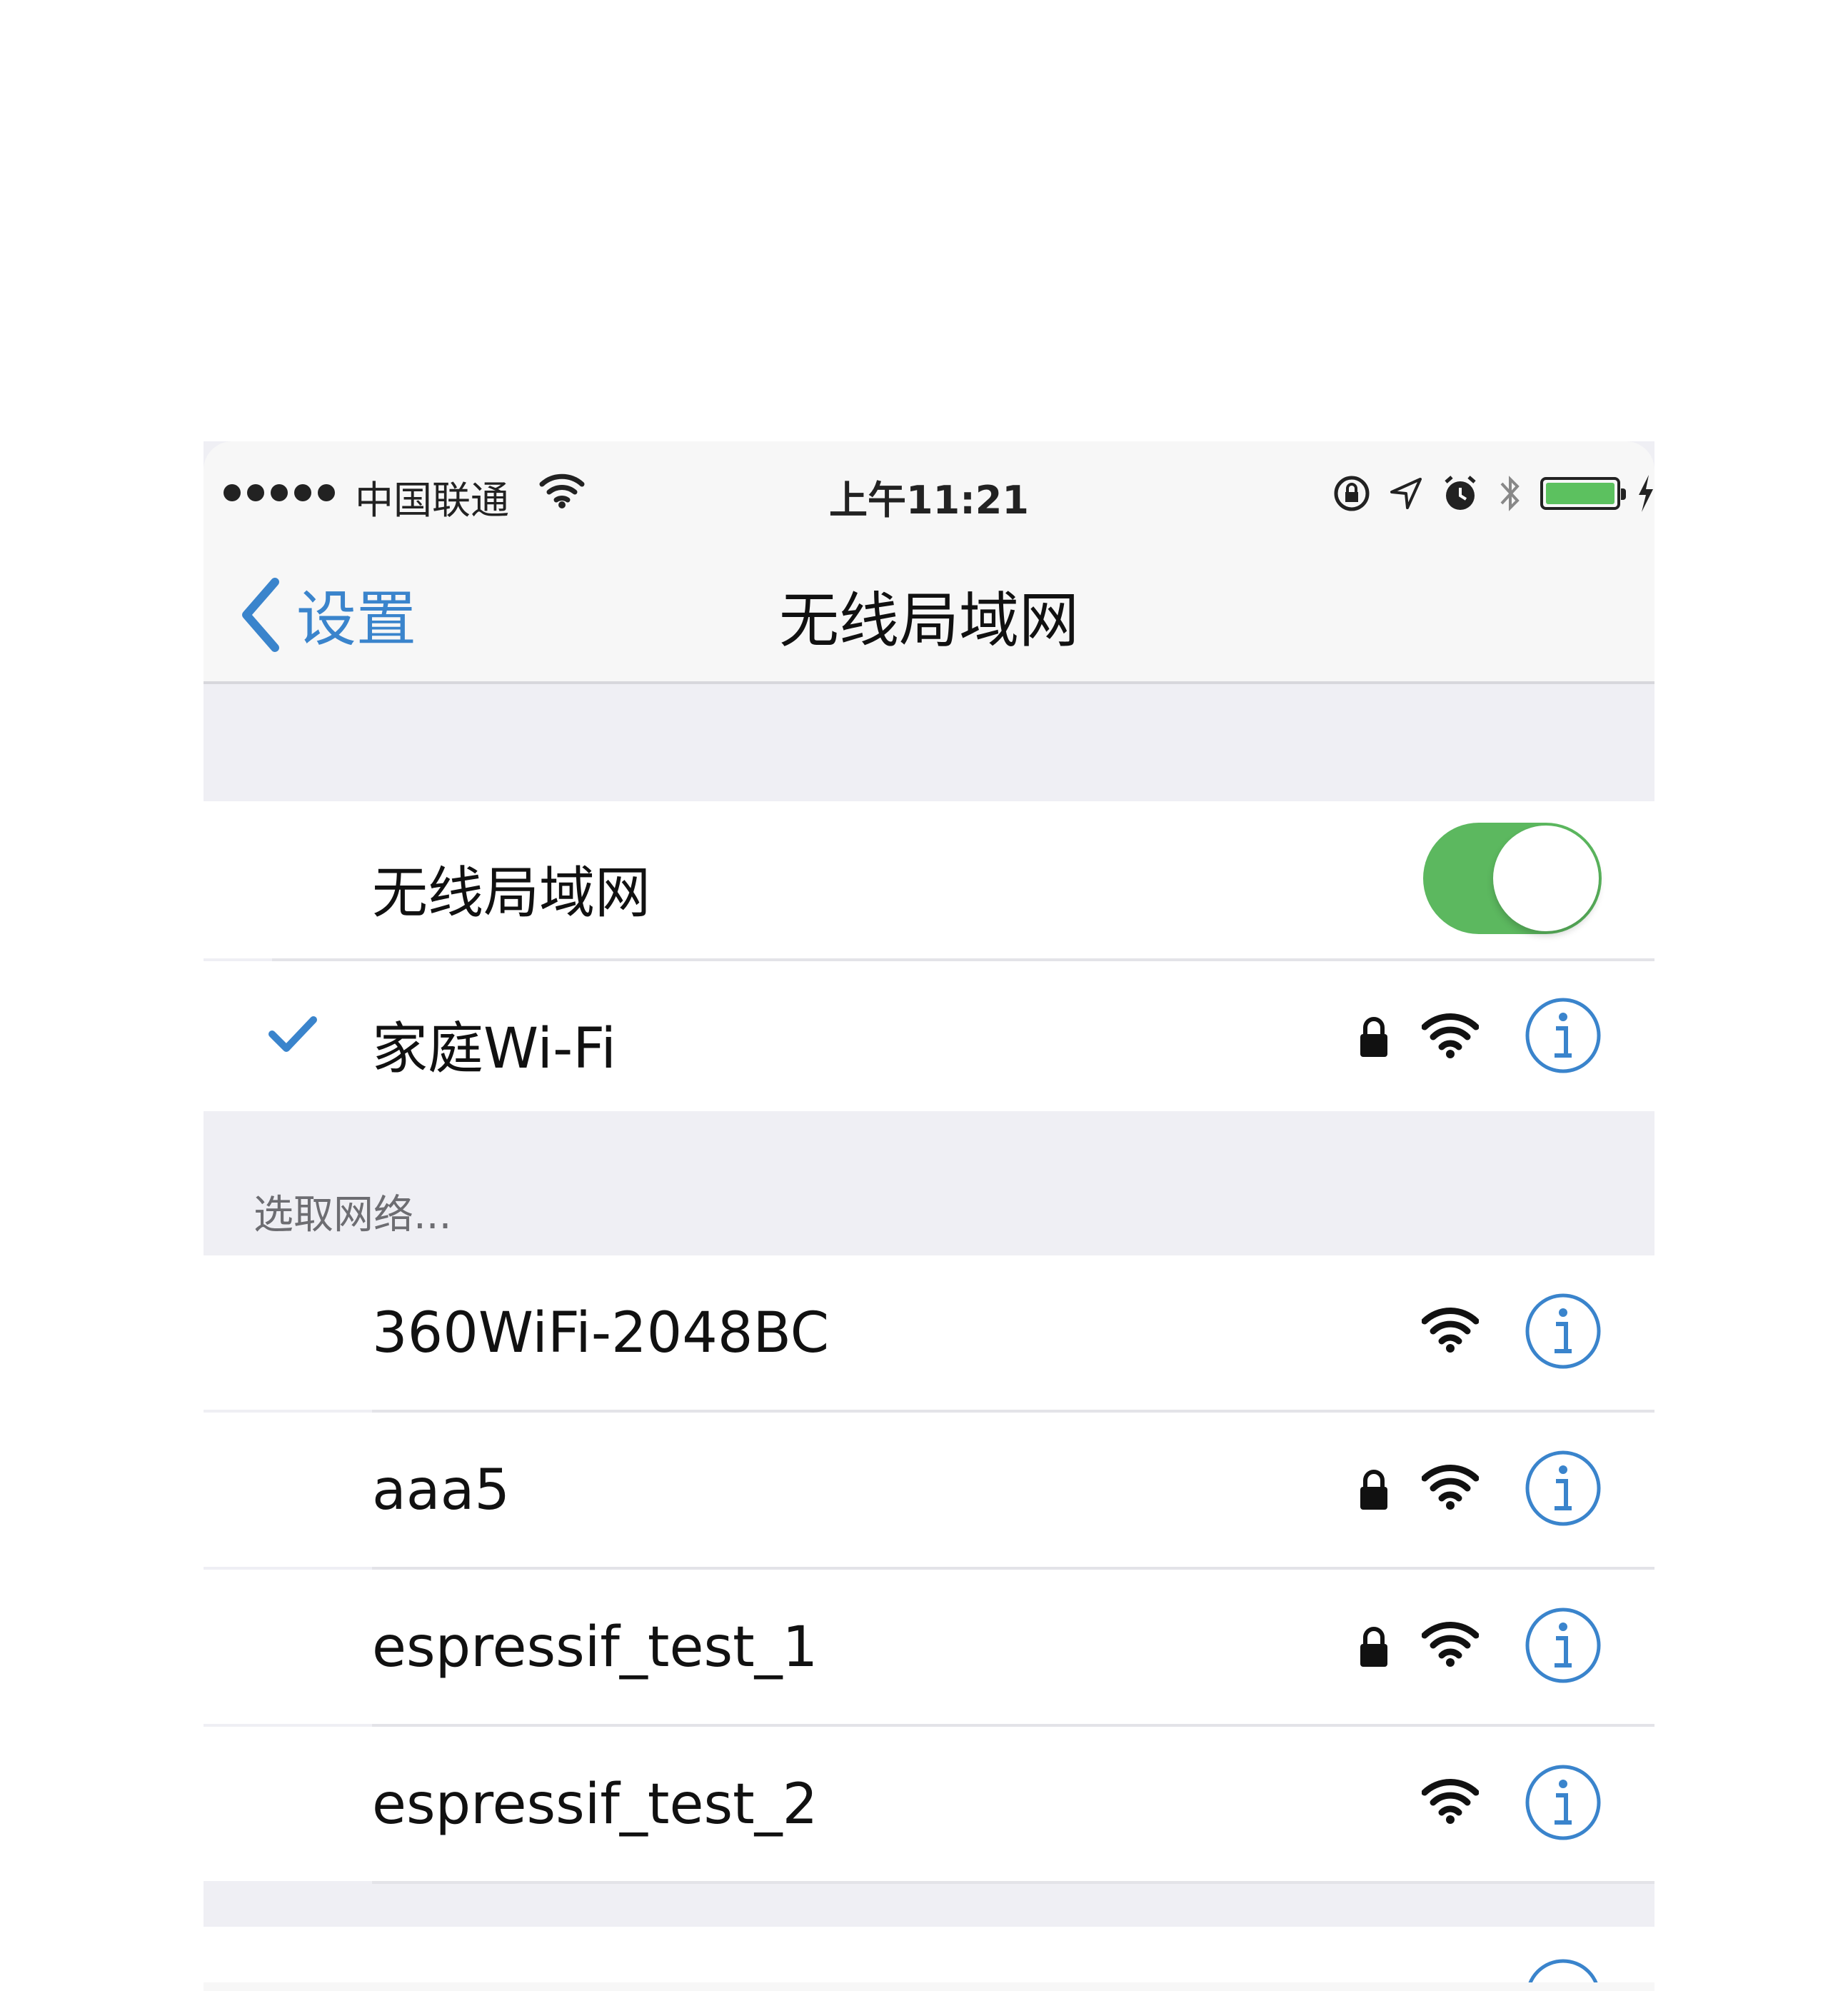  What do you see at coordinates (1406, 493) in the screenshot?
I see `location-icon` at bounding box center [1406, 493].